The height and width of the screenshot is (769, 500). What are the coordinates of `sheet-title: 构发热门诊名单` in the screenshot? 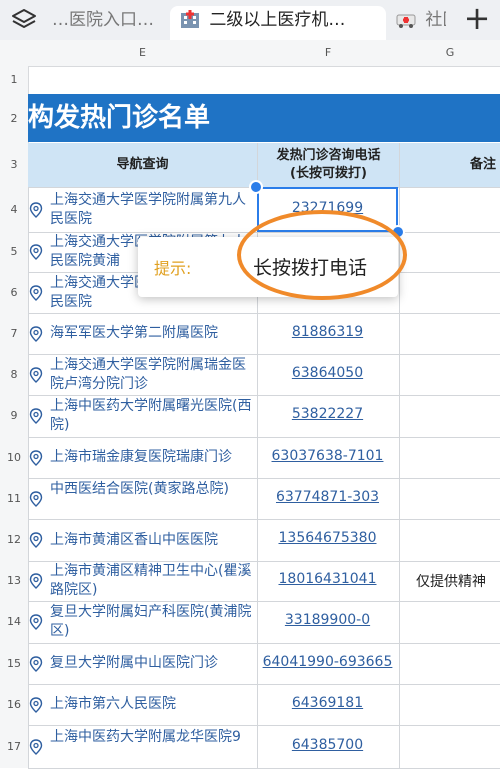 It's located at (119, 118).